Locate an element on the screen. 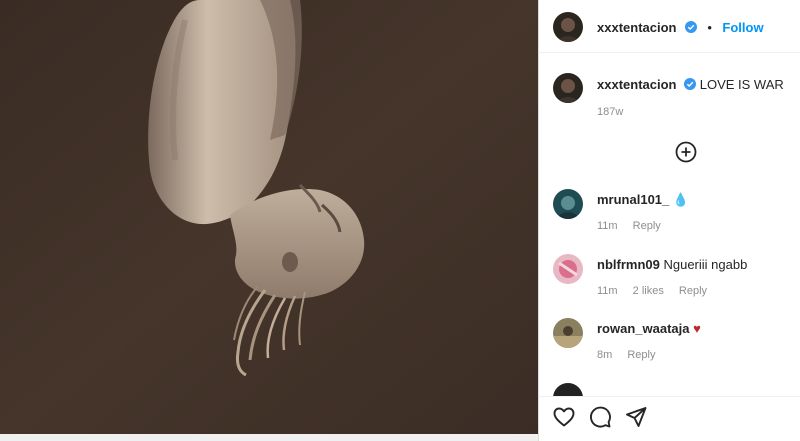  post-age: 187w is located at coordinates (610, 112).